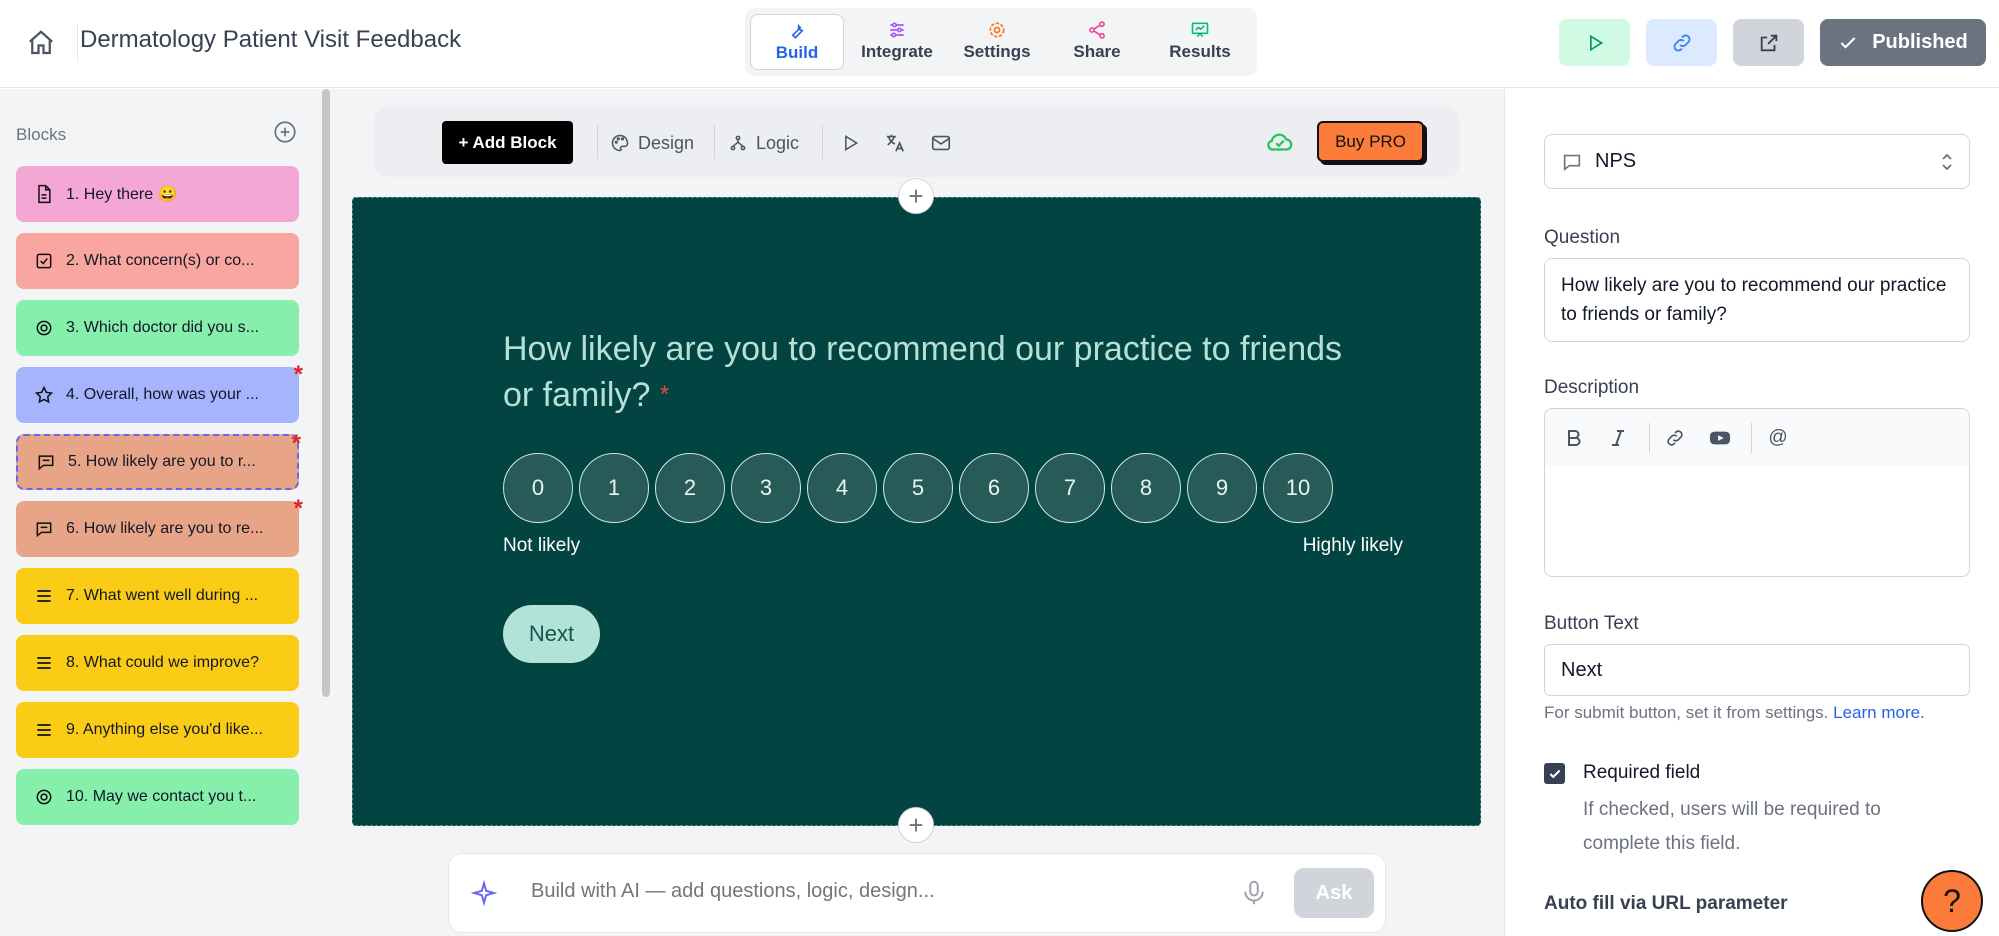 The height and width of the screenshot is (936, 1999). Describe the element at coordinates (1574, 438) in the screenshot. I see `bold-icon` at that location.